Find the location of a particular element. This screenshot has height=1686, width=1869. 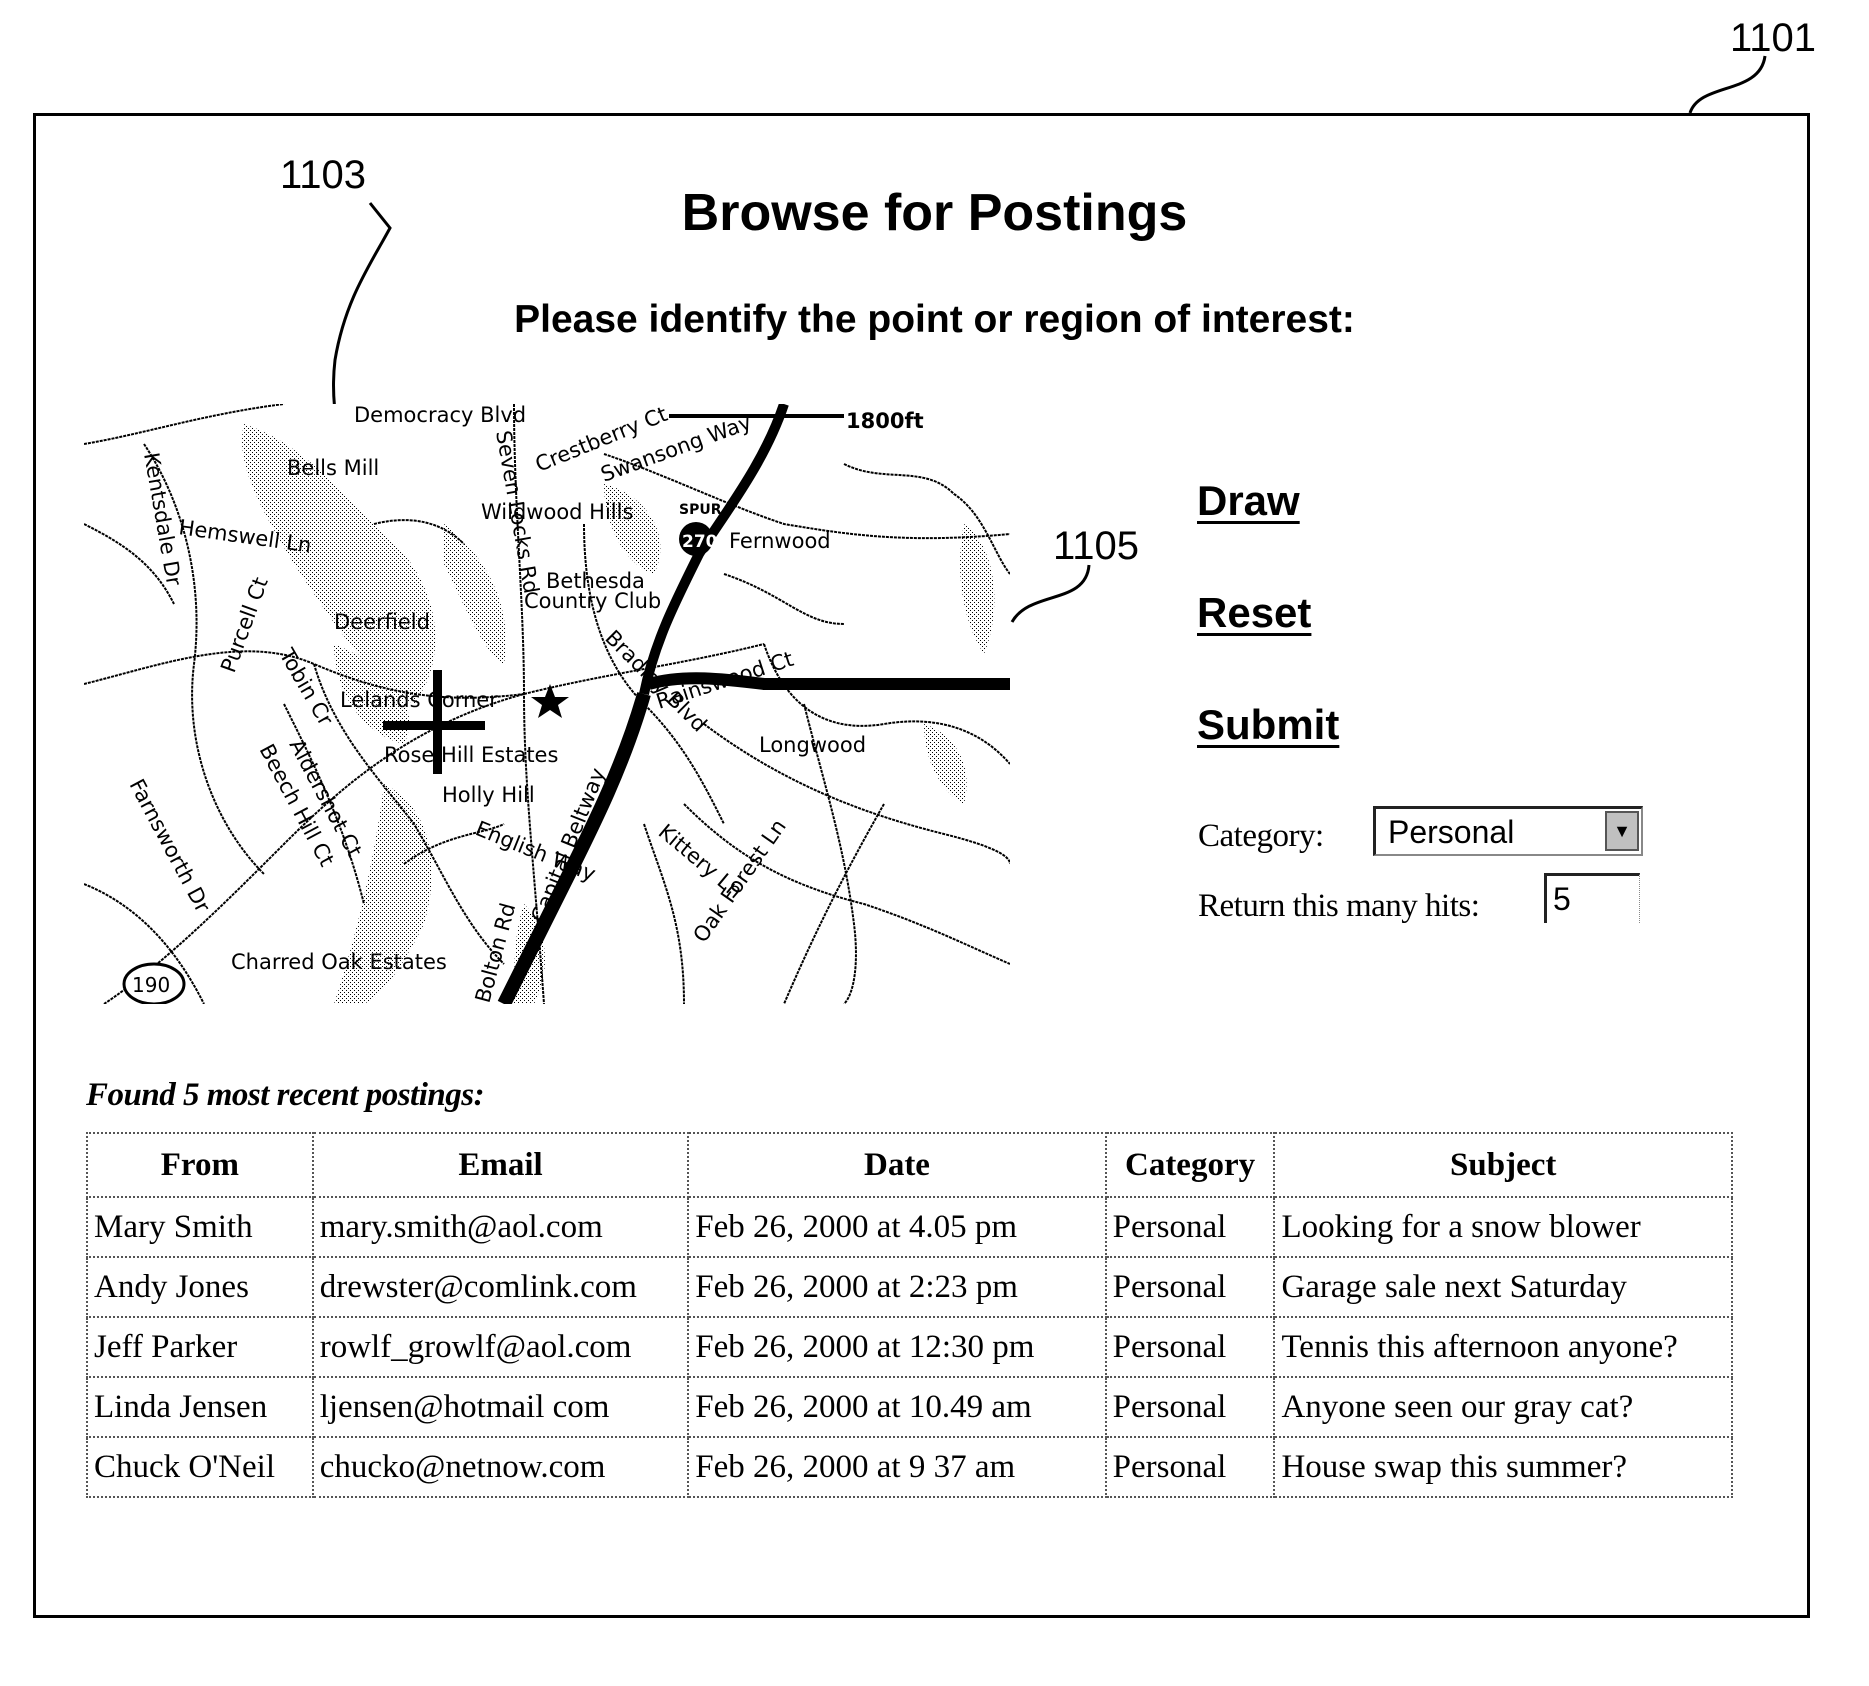

cell-subject: Tennis this afternoon anyone? is located at coordinates (1503, 1347).